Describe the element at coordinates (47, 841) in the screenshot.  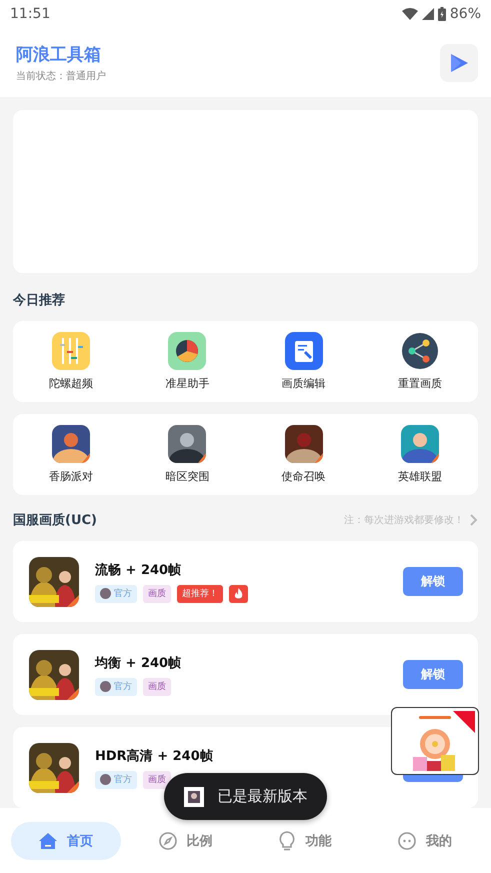
I see `home-icon` at that location.